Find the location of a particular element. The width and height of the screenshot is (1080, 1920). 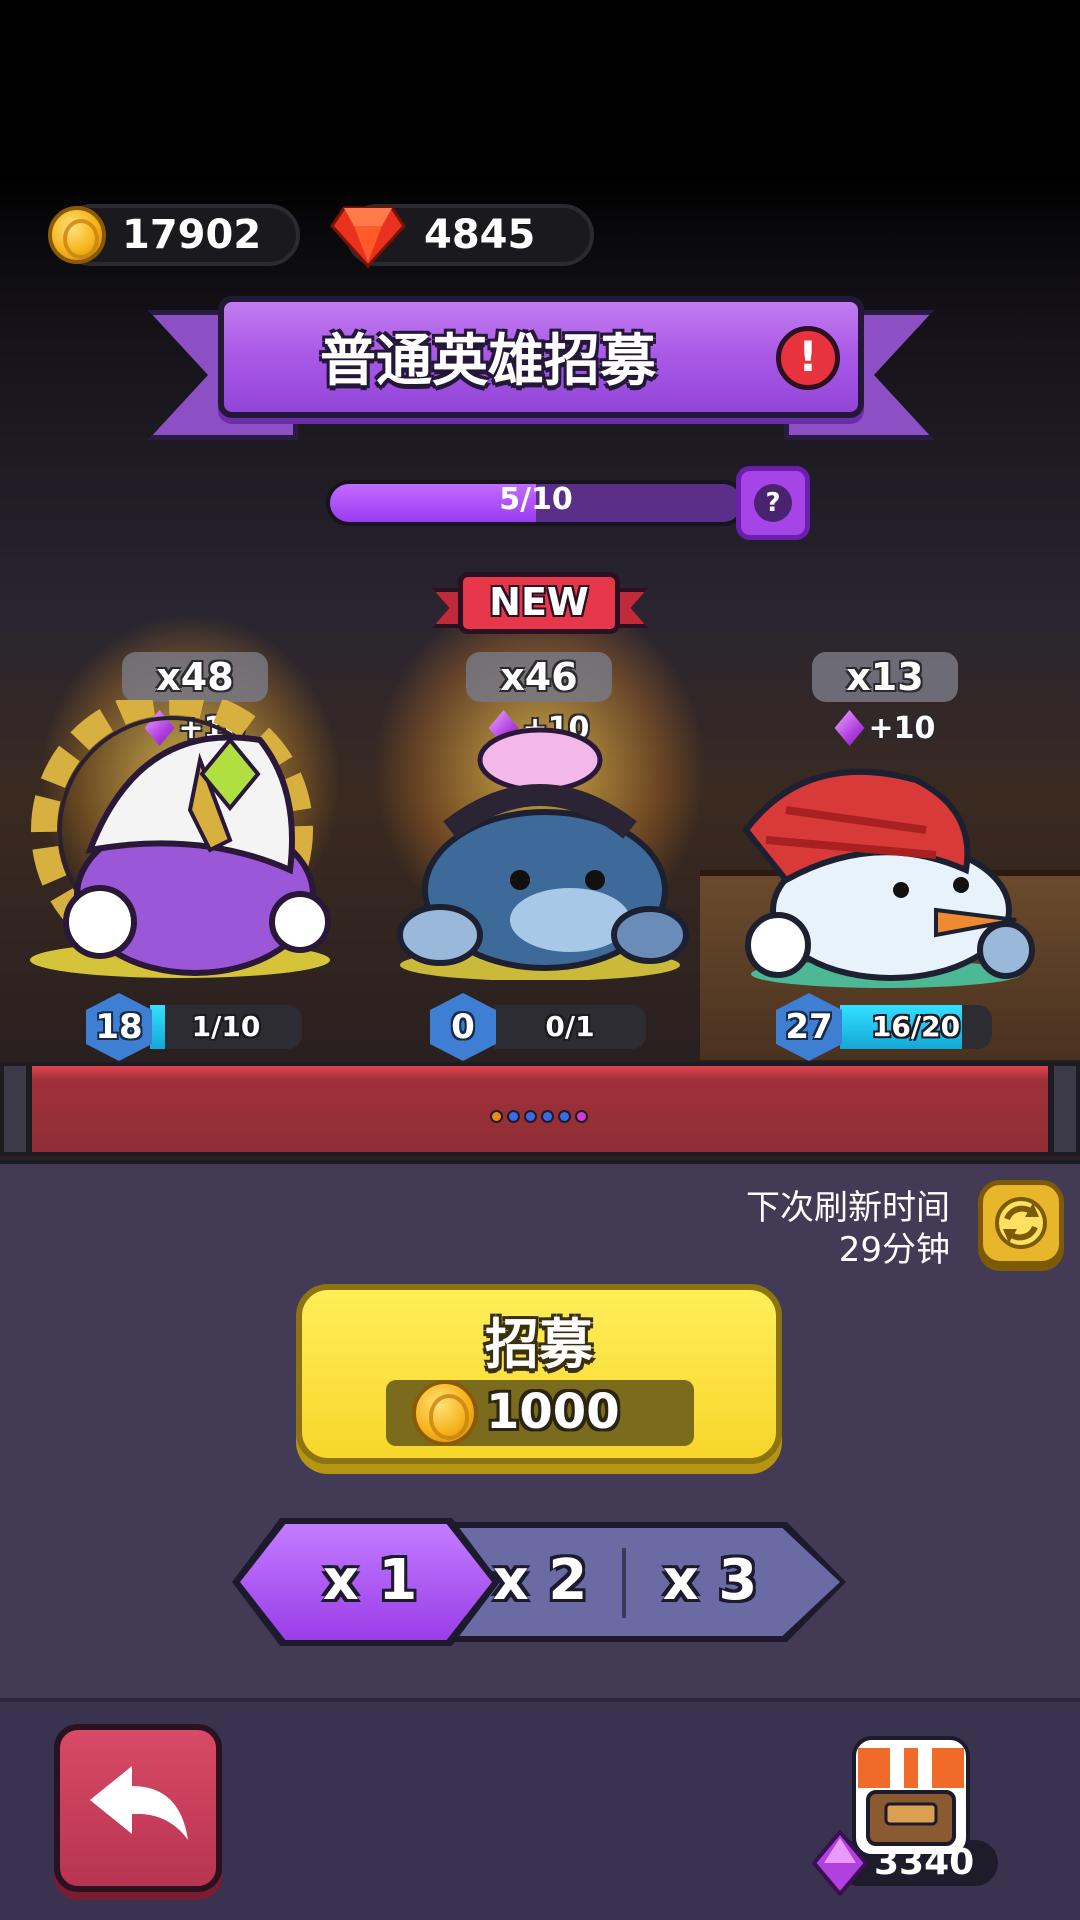

page-indicator is located at coordinates (540, 1119).